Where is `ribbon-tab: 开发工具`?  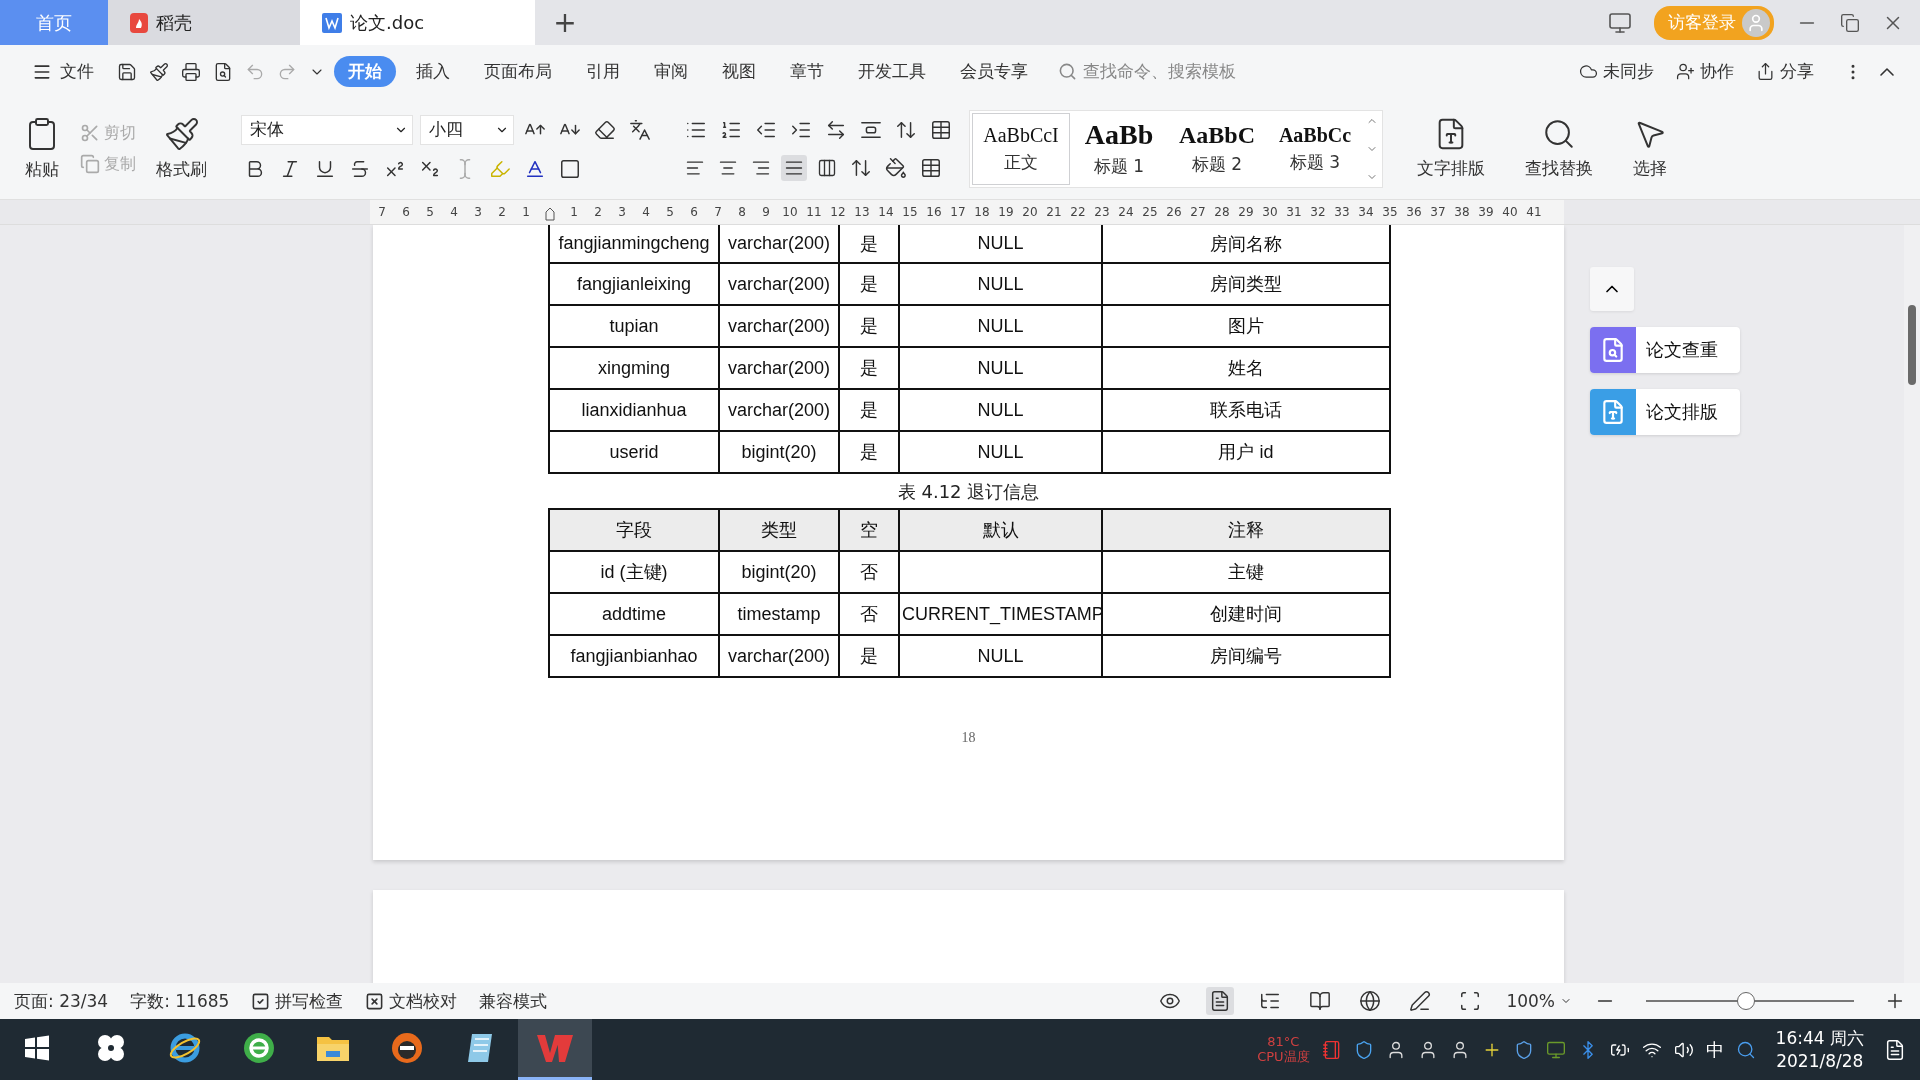
ribbon-tab: 开发工具 is located at coordinates (892, 71).